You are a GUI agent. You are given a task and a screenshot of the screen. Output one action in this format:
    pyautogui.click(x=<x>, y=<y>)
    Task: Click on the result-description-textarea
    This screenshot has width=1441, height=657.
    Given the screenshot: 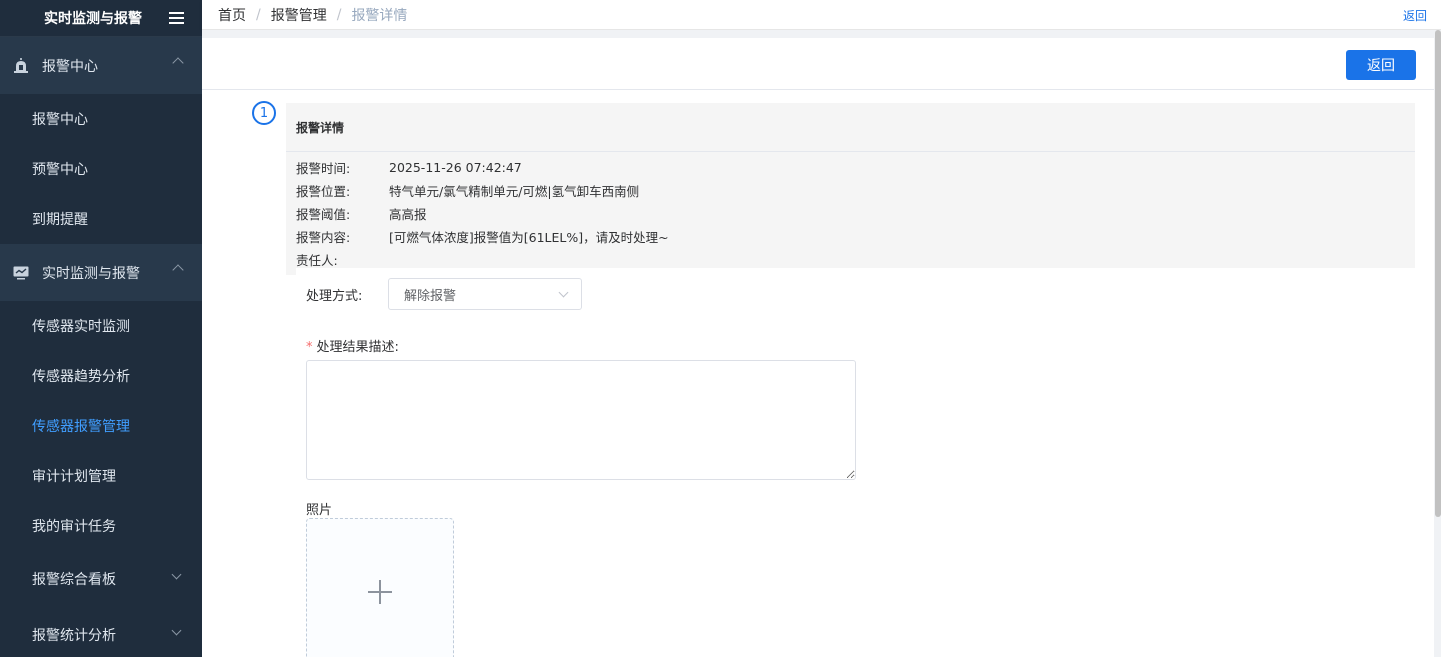 What is the action you would take?
    pyautogui.click(x=581, y=420)
    